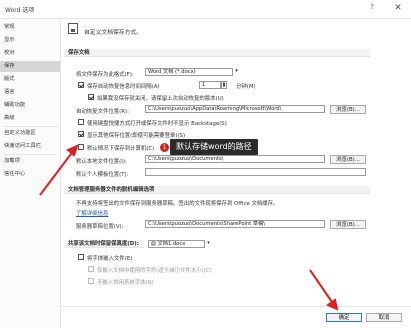 Image resolution: width=411 pixels, height=328 pixels. What do you see at coordinates (57, 172) in the screenshot?
I see `annotation-arrow-left` at bounding box center [57, 172].